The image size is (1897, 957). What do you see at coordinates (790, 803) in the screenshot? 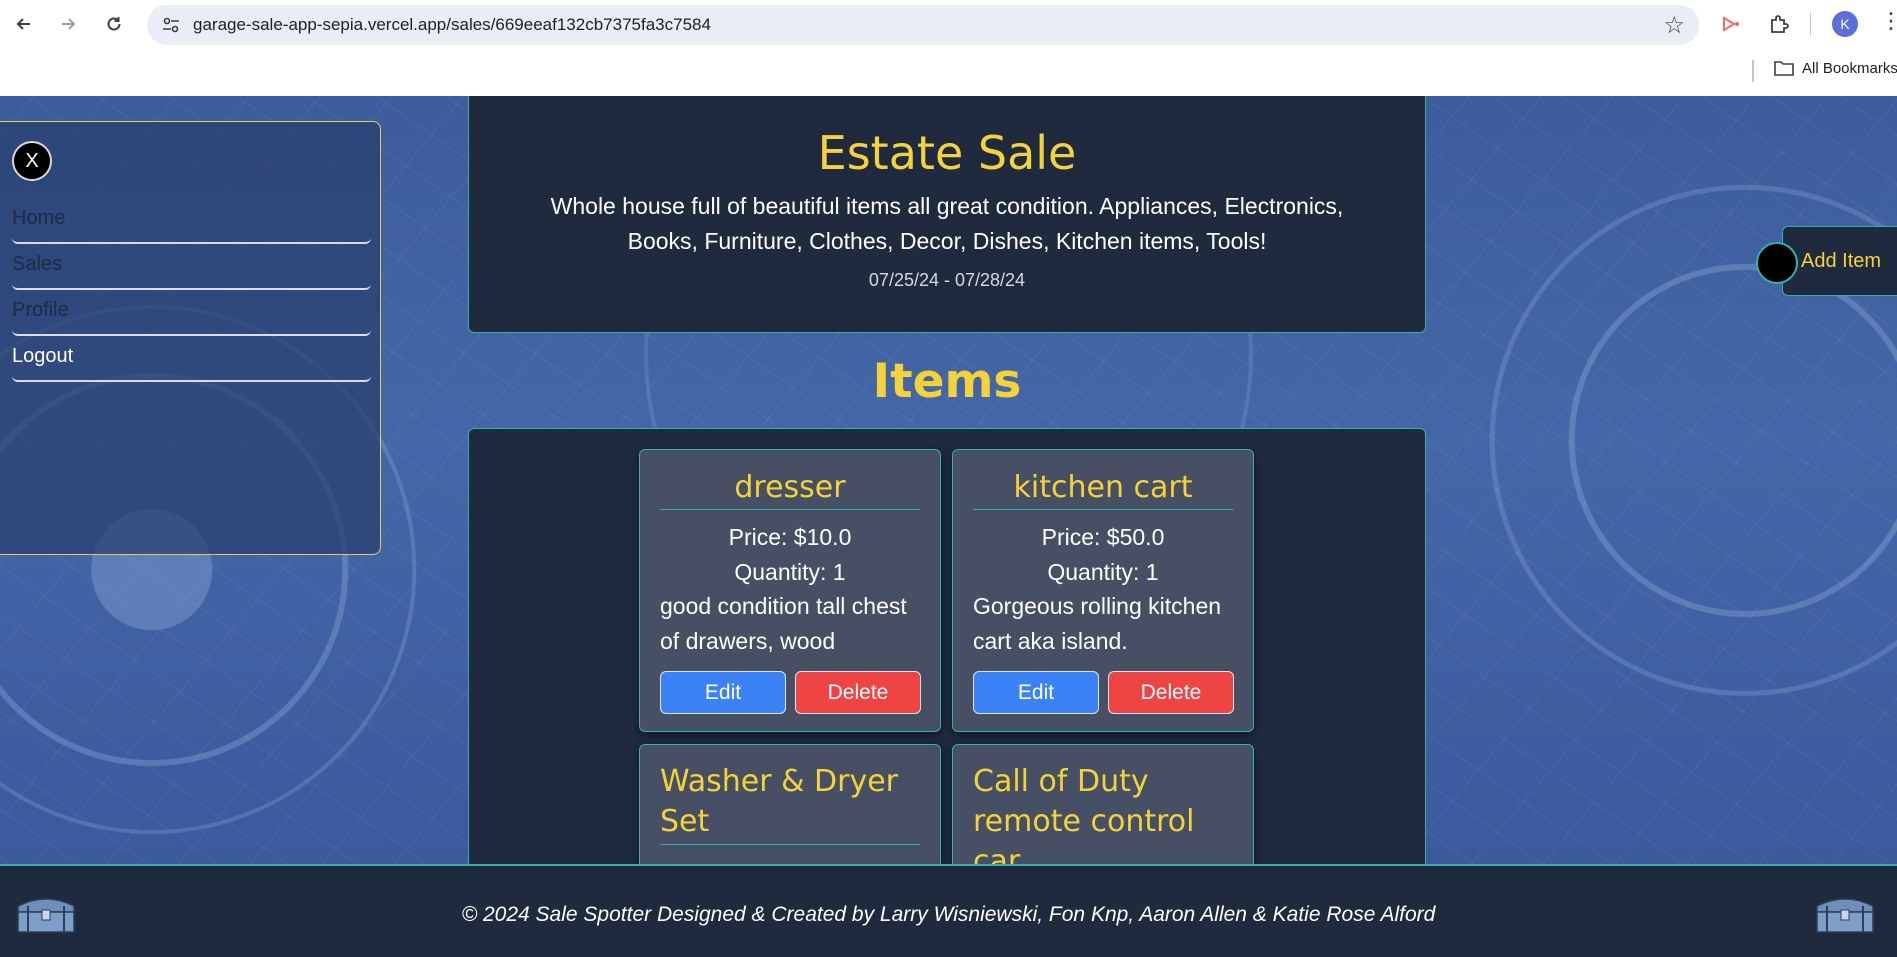
I see `item-name: Washer & Dryer Set` at bounding box center [790, 803].